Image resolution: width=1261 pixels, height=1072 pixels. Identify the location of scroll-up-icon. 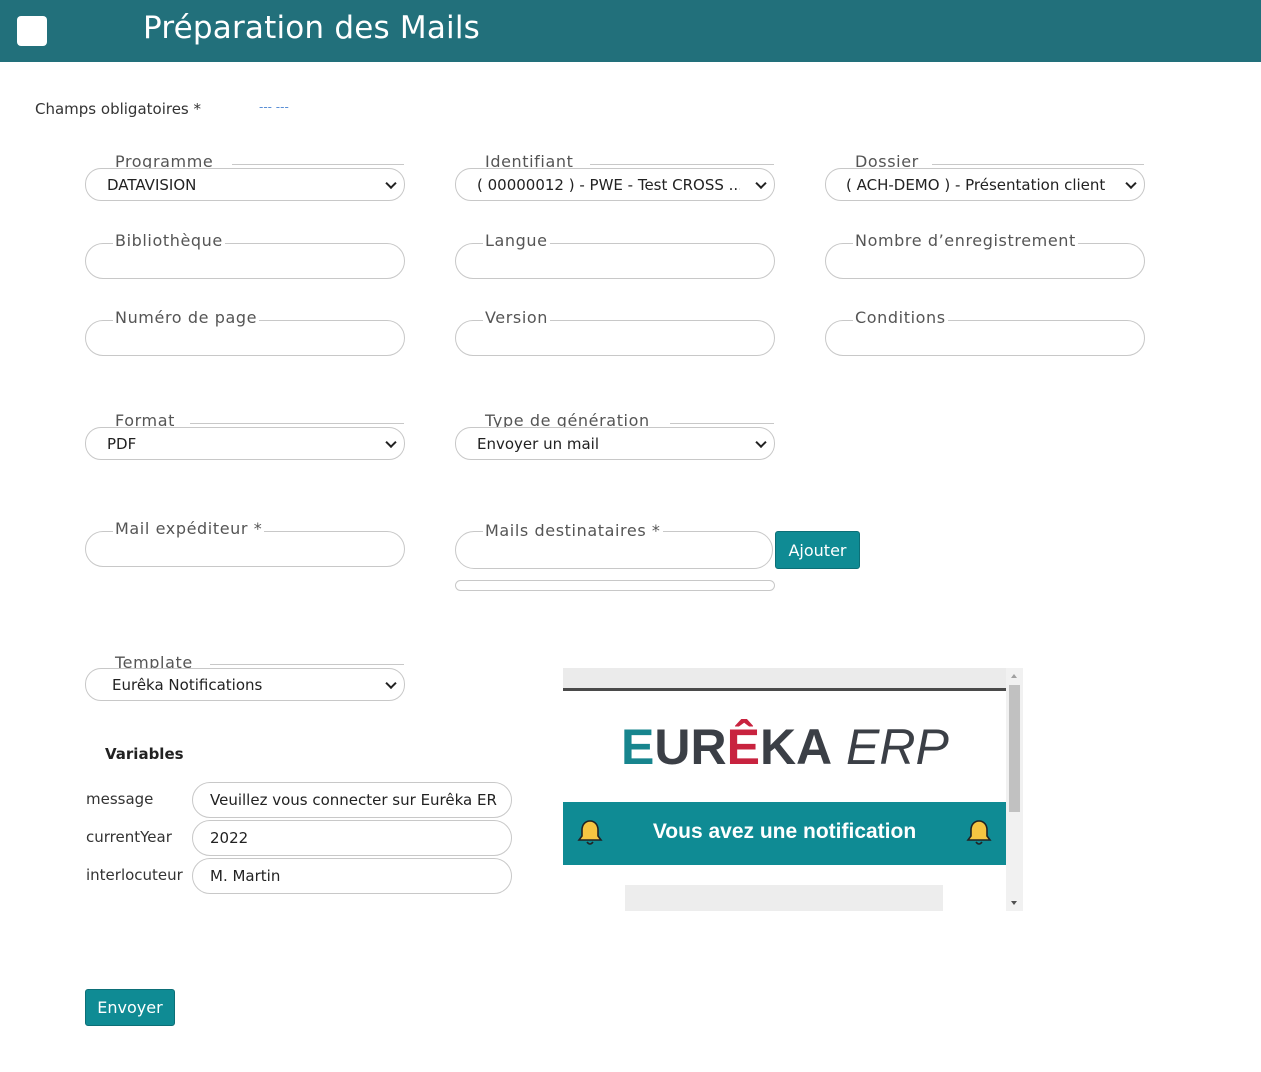
(1014, 676).